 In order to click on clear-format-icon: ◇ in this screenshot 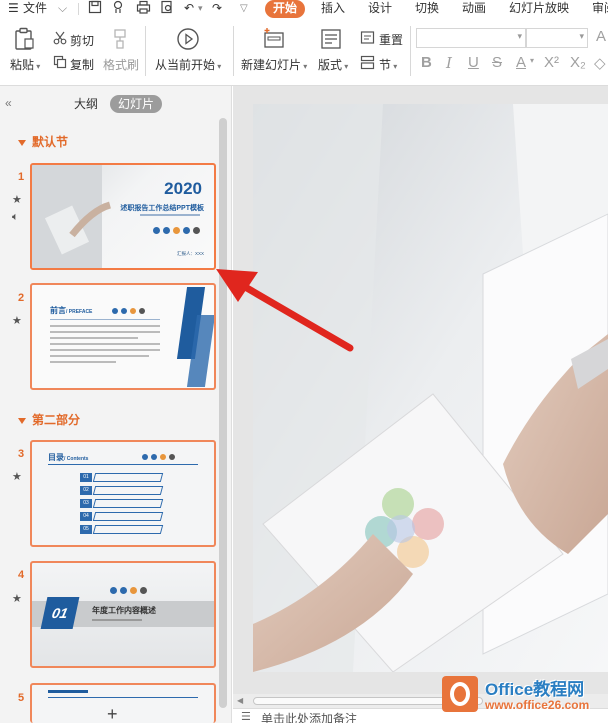, I will do `click(600, 63)`.